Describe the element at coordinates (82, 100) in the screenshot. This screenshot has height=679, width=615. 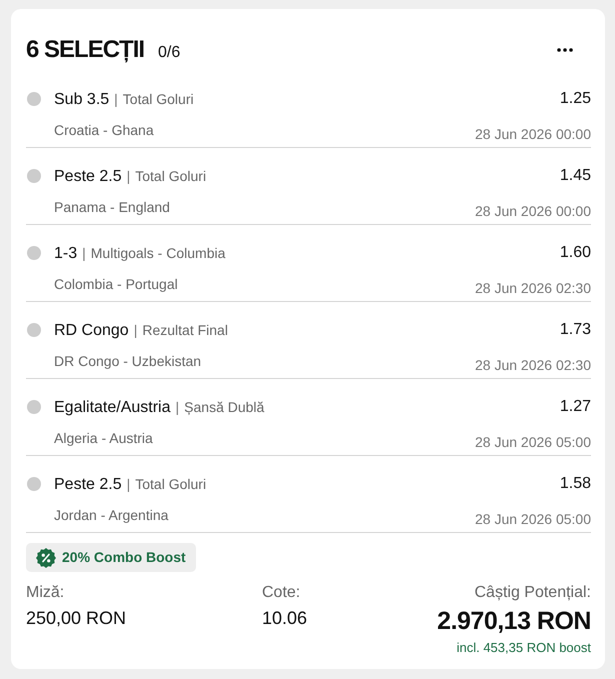
I see `pick-label: Sub 3.5` at that location.